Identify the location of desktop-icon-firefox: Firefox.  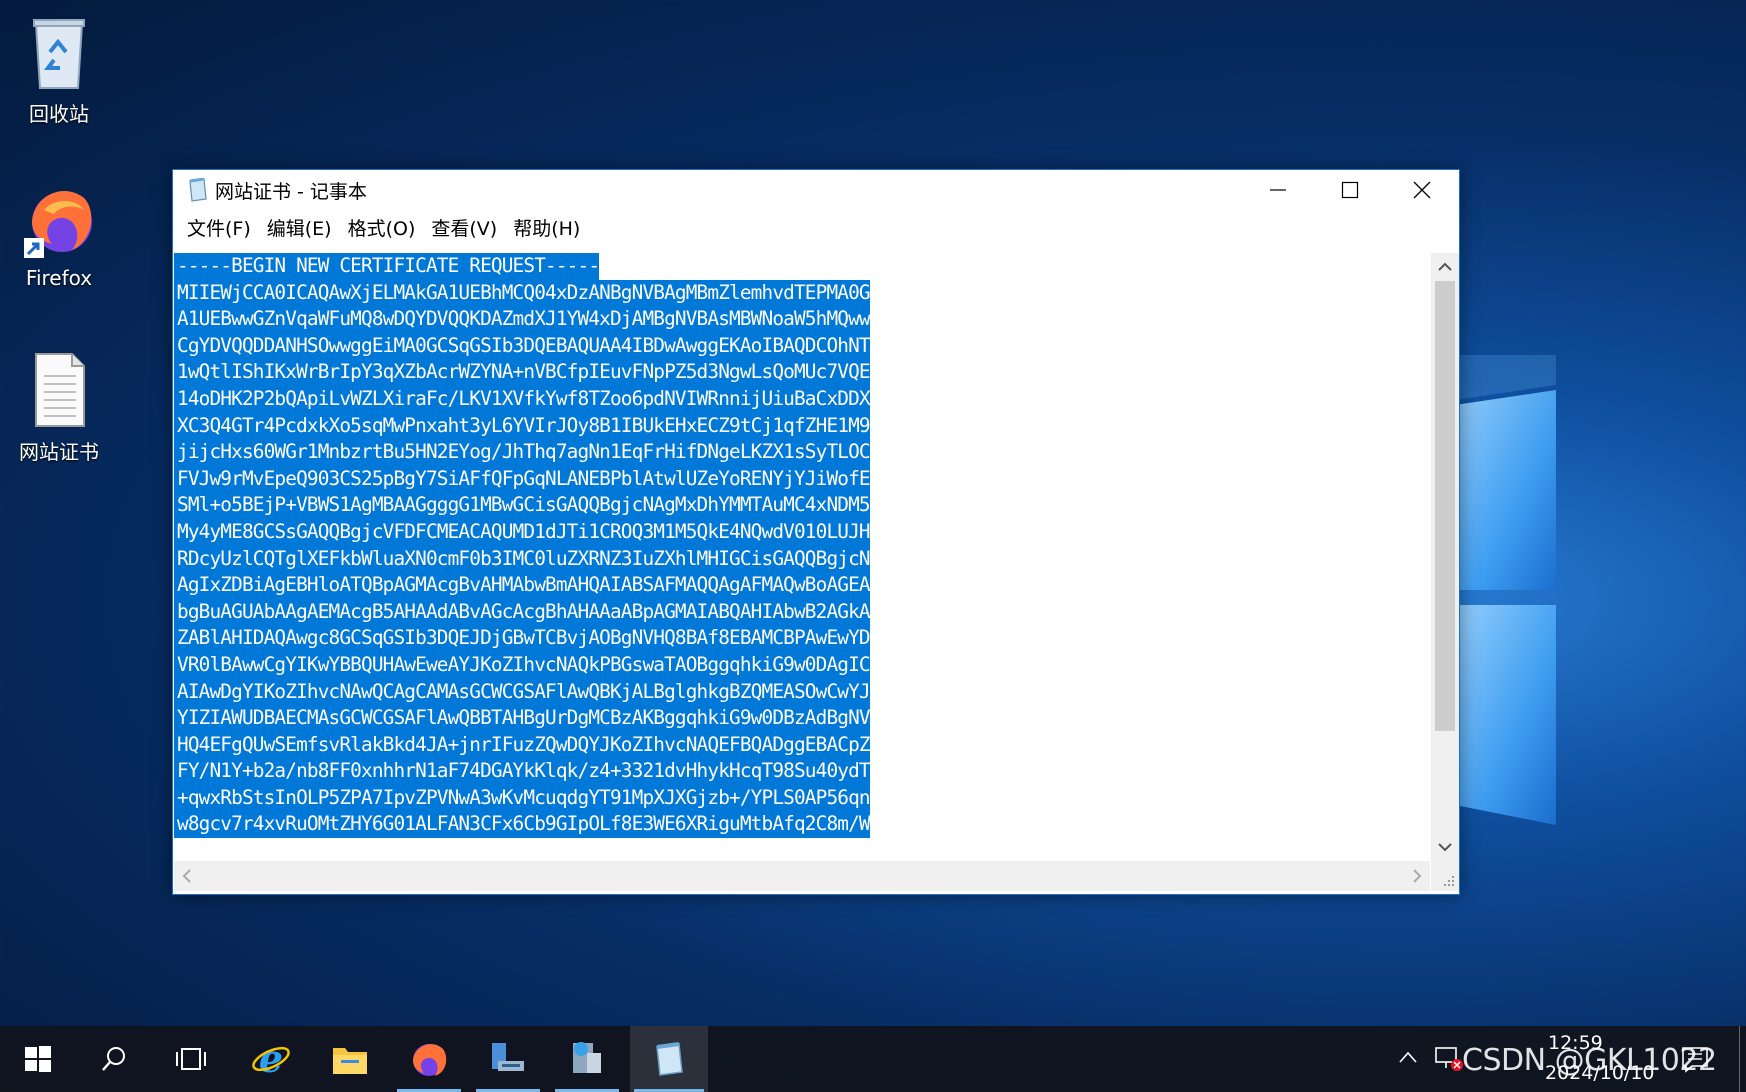
(59, 235).